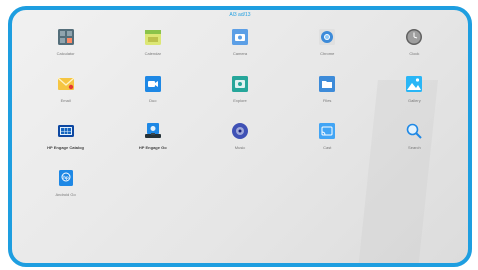 Image resolution: width=478 pixels, height=270 pixels. I want to click on app-label: Calendar, so click(152, 53).